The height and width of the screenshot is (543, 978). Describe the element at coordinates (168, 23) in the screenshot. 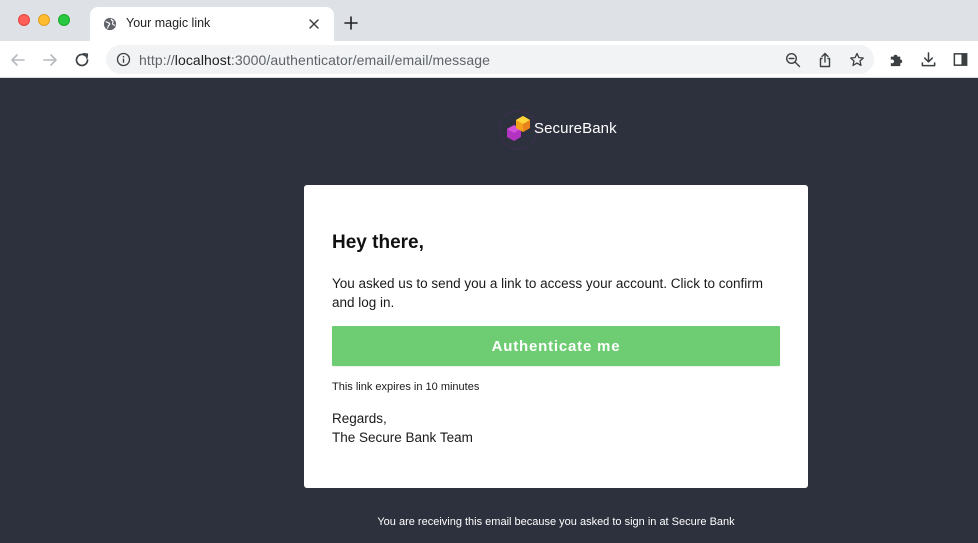

I see `tab-title: Your magic link` at that location.